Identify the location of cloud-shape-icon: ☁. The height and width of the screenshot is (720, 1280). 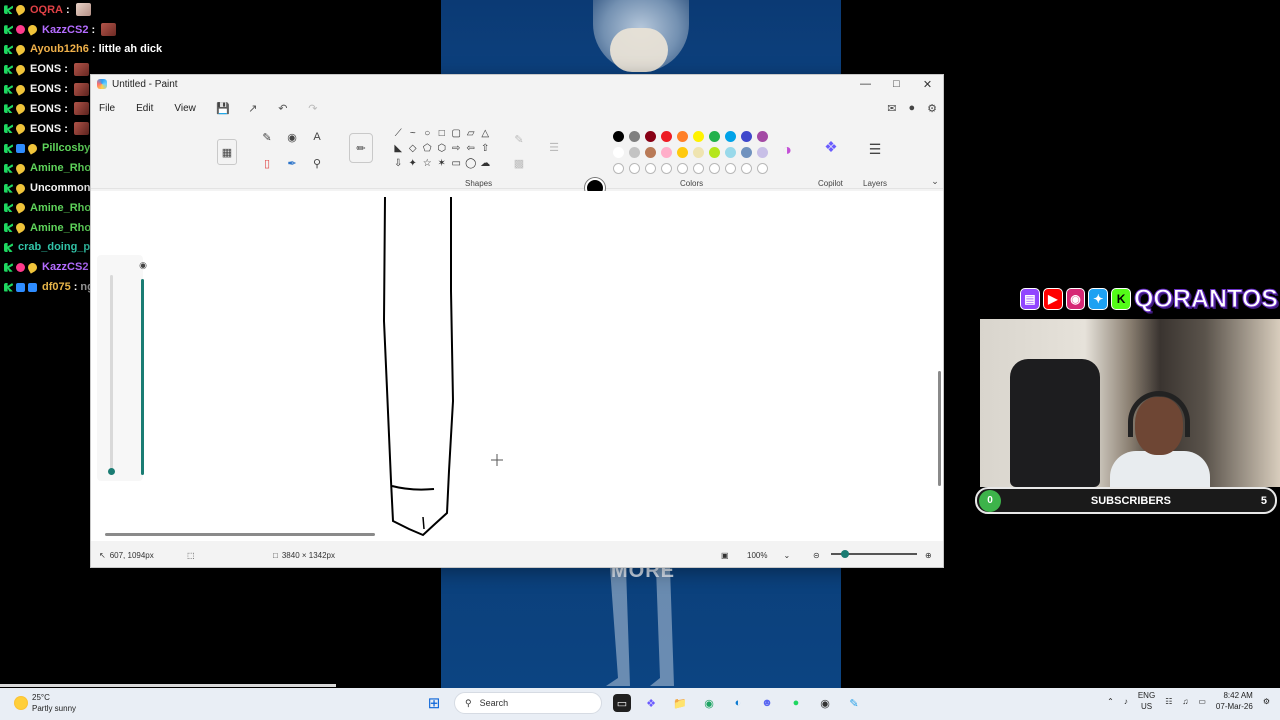
(485, 163).